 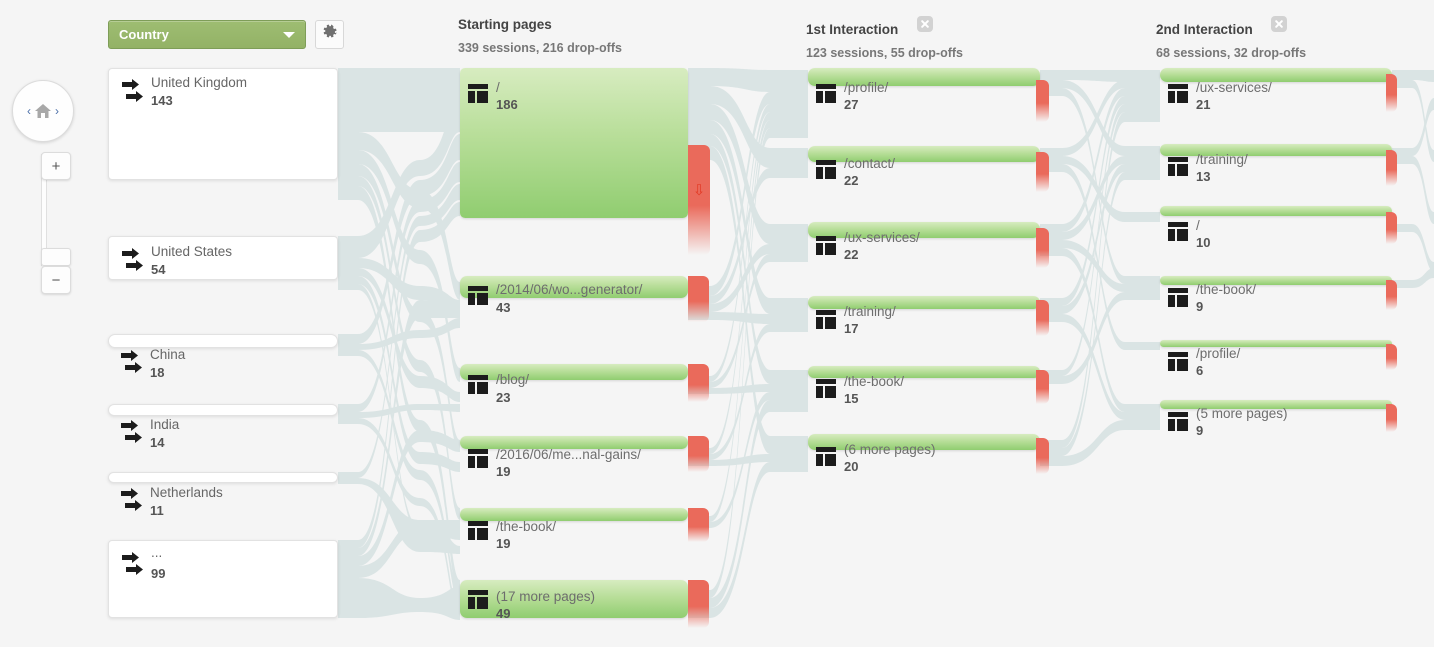 I want to click on dimension-selector: Country, so click(x=207, y=34).